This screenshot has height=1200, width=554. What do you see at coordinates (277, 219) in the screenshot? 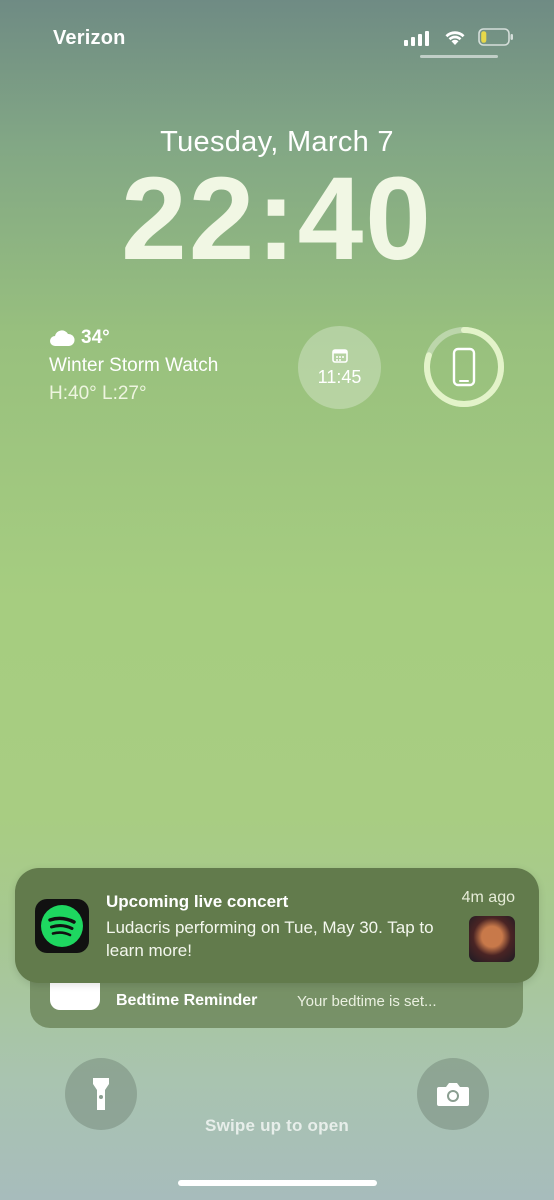
I see `clock-time: 22:40` at bounding box center [277, 219].